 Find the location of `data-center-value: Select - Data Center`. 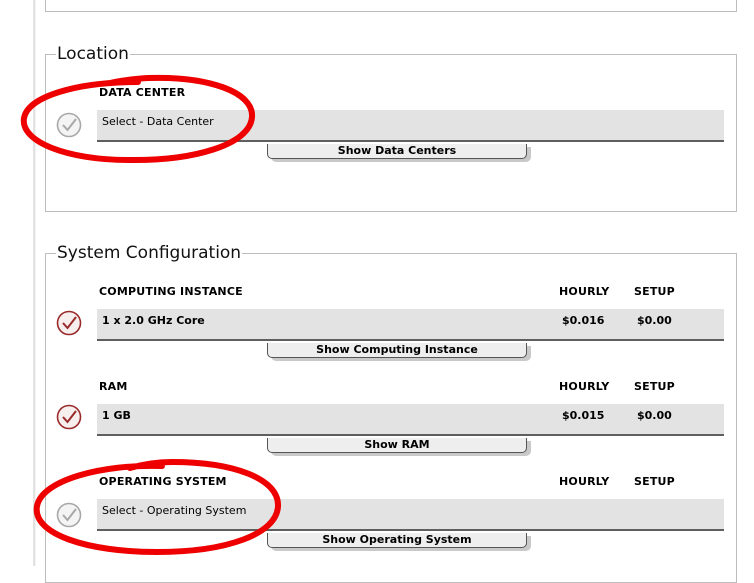

data-center-value: Select - Data Center is located at coordinates (158, 121).